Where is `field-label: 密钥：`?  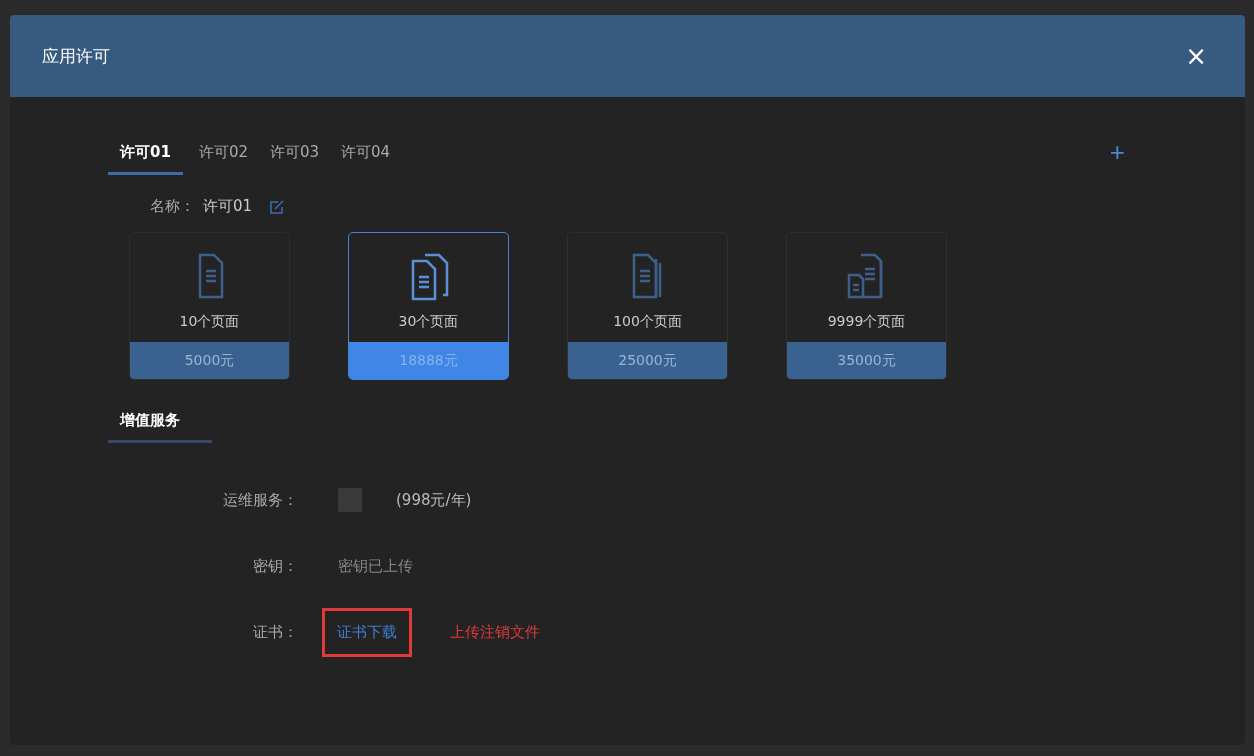 field-label: 密钥： is located at coordinates (275, 566).